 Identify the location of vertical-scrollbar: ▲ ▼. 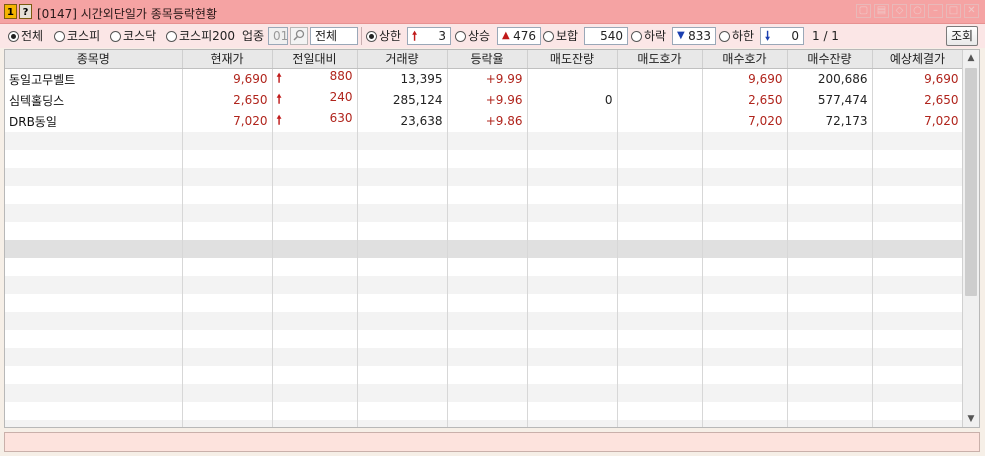
(970, 238).